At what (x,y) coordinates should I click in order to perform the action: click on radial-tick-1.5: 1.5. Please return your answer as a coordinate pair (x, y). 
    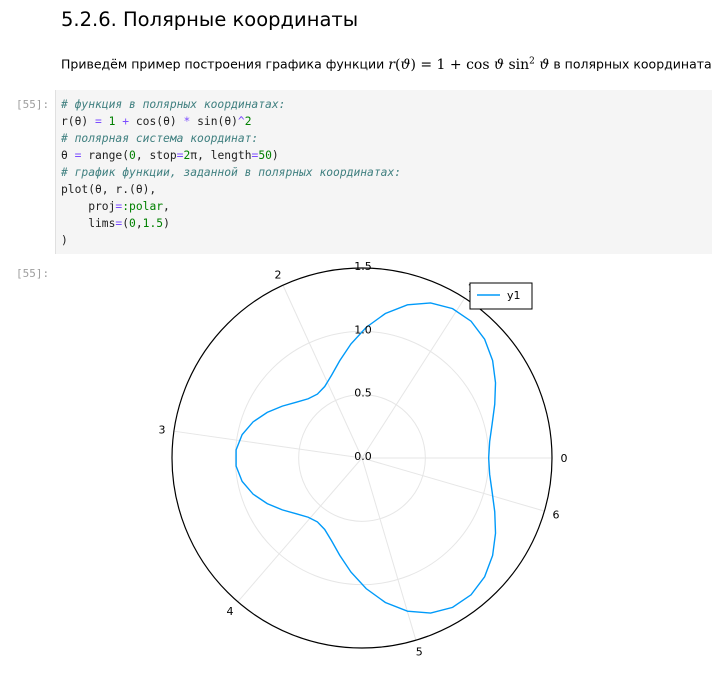
    Looking at the image, I should click on (363, 266).